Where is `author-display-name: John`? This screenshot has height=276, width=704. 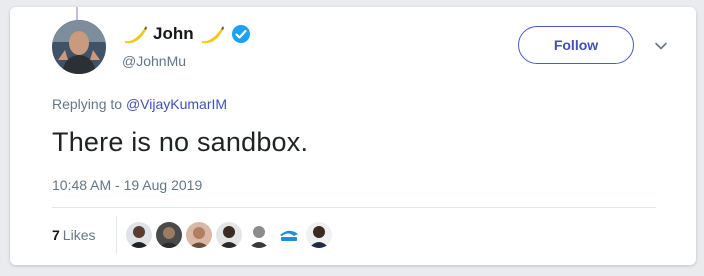 author-display-name: John is located at coordinates (173, 34).